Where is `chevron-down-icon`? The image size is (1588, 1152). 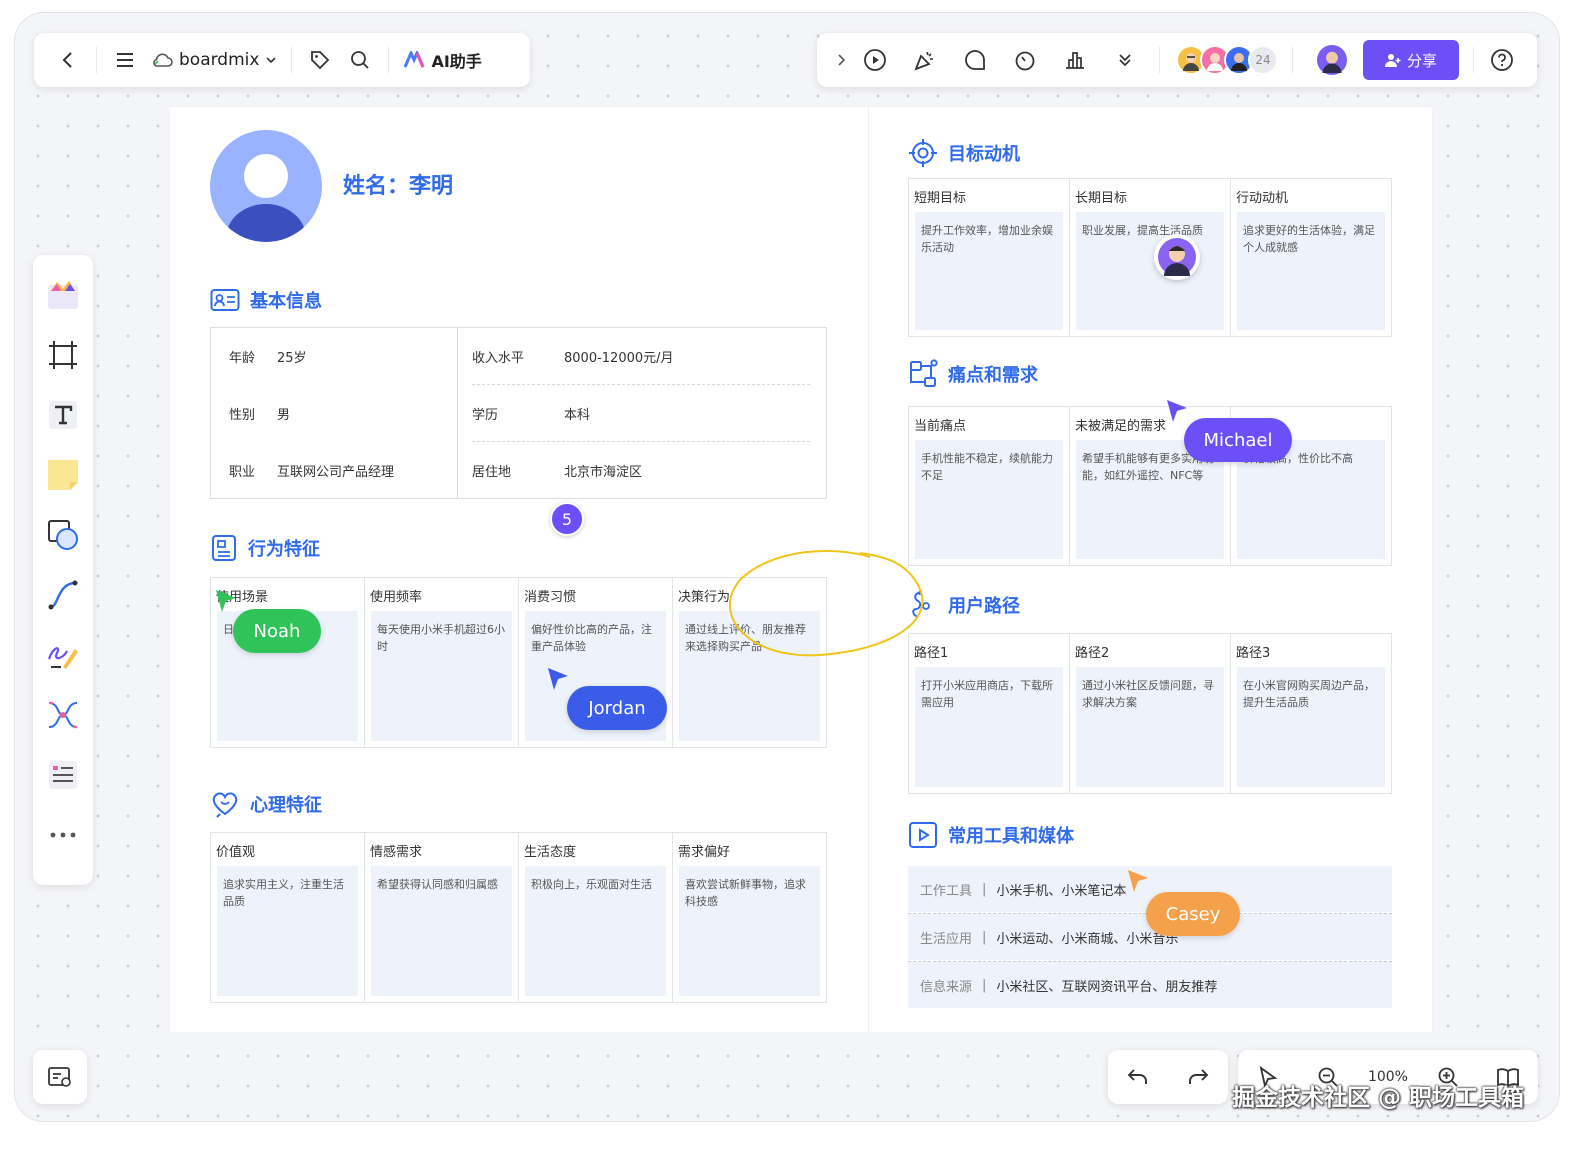
chevron-down-icon is located at coordinates (271, 60).